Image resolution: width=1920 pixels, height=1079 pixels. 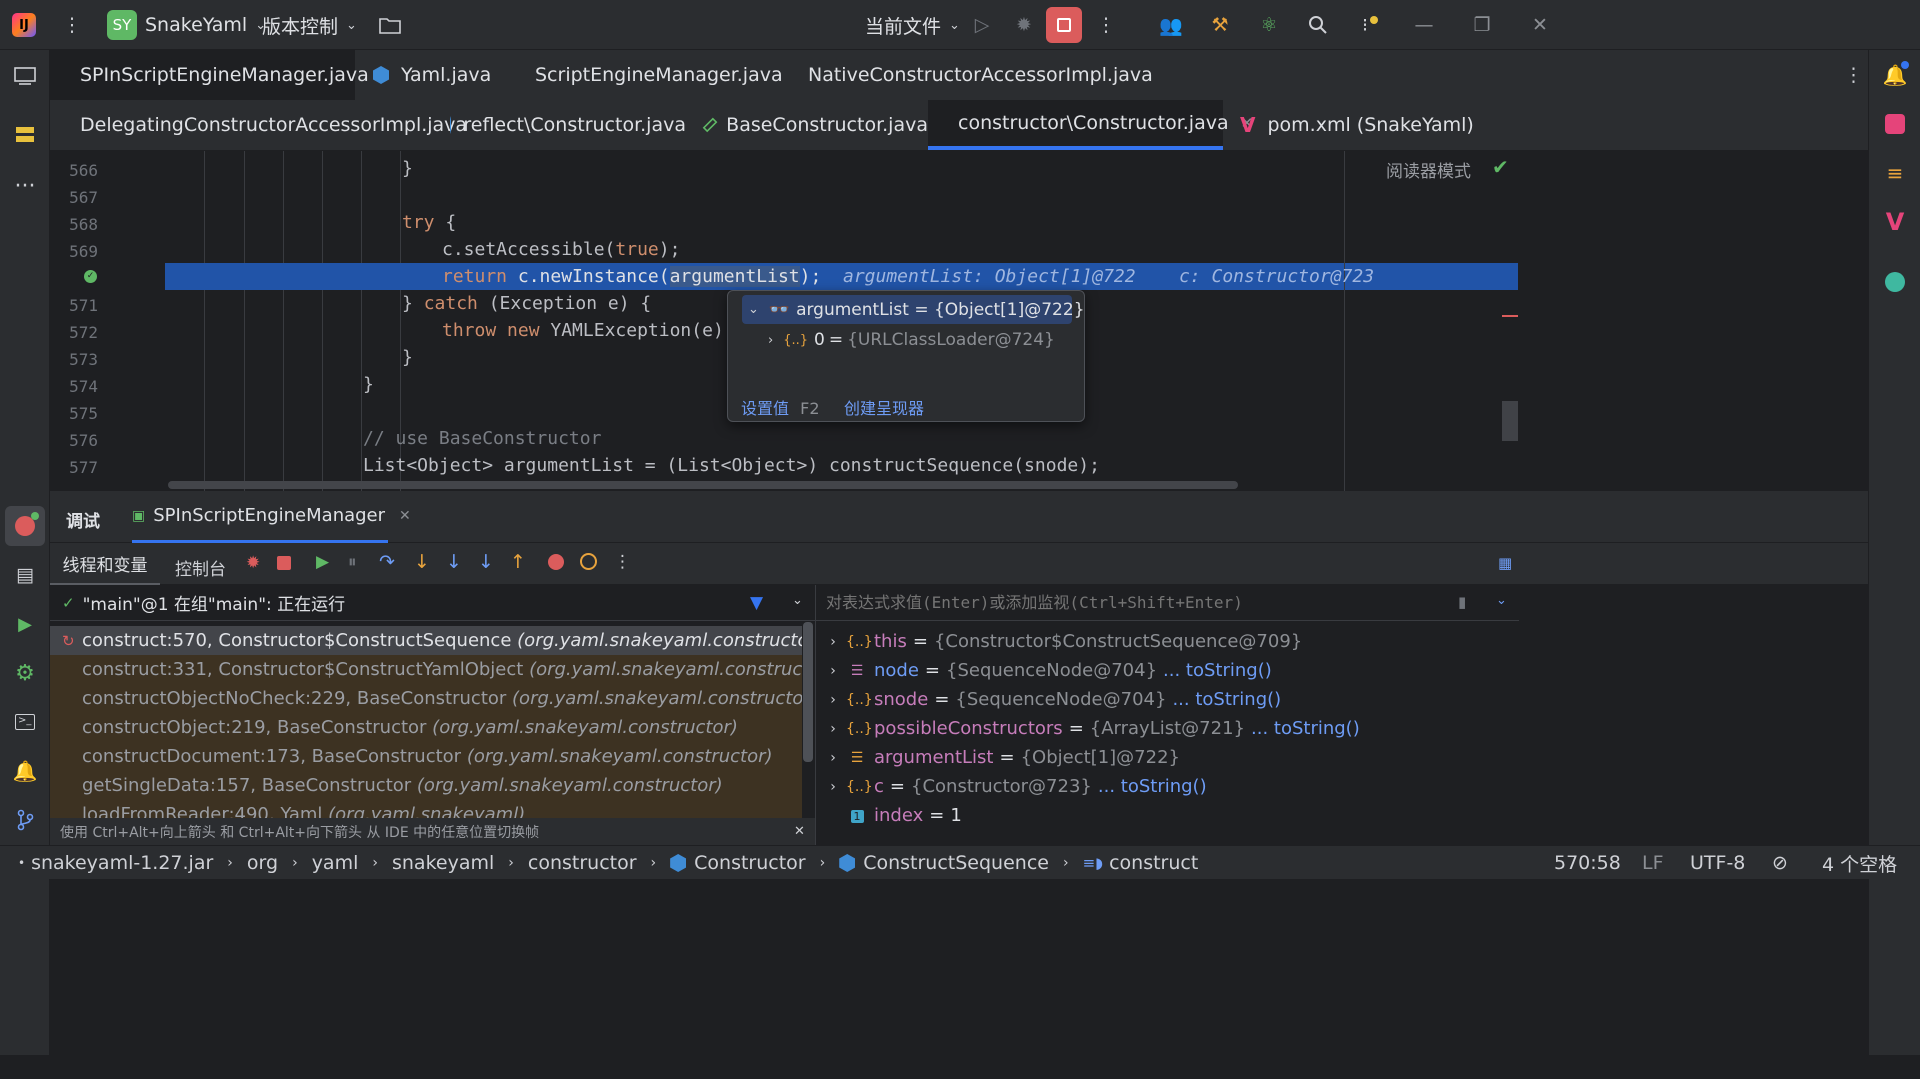 What do you see at coordinates (1540, 25) in the screenshot?
I see `close-window-icon: ✕` at bounding box center [1540, 25].